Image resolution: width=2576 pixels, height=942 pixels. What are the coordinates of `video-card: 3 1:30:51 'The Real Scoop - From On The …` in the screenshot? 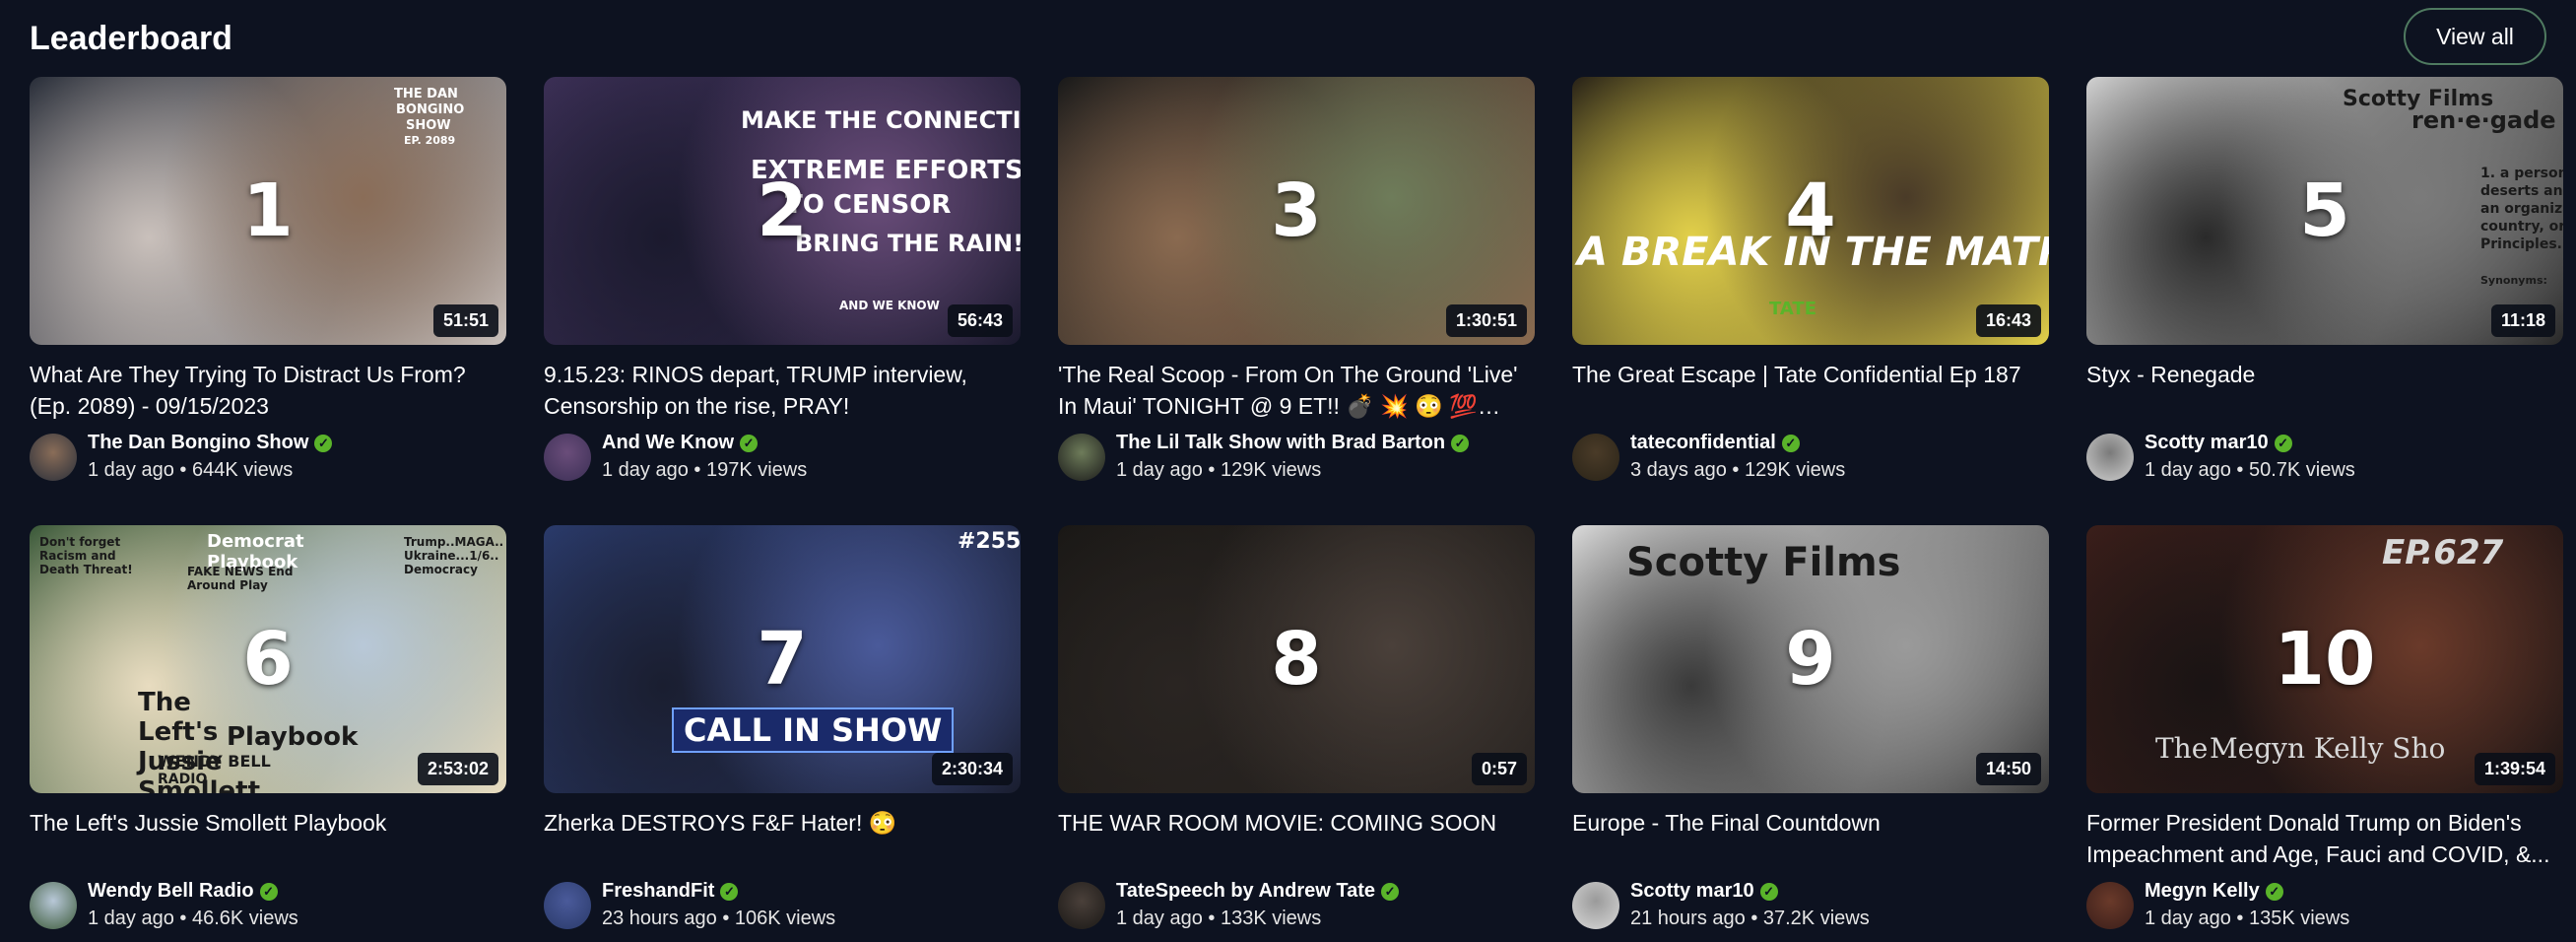 It's located at (1296, 301).